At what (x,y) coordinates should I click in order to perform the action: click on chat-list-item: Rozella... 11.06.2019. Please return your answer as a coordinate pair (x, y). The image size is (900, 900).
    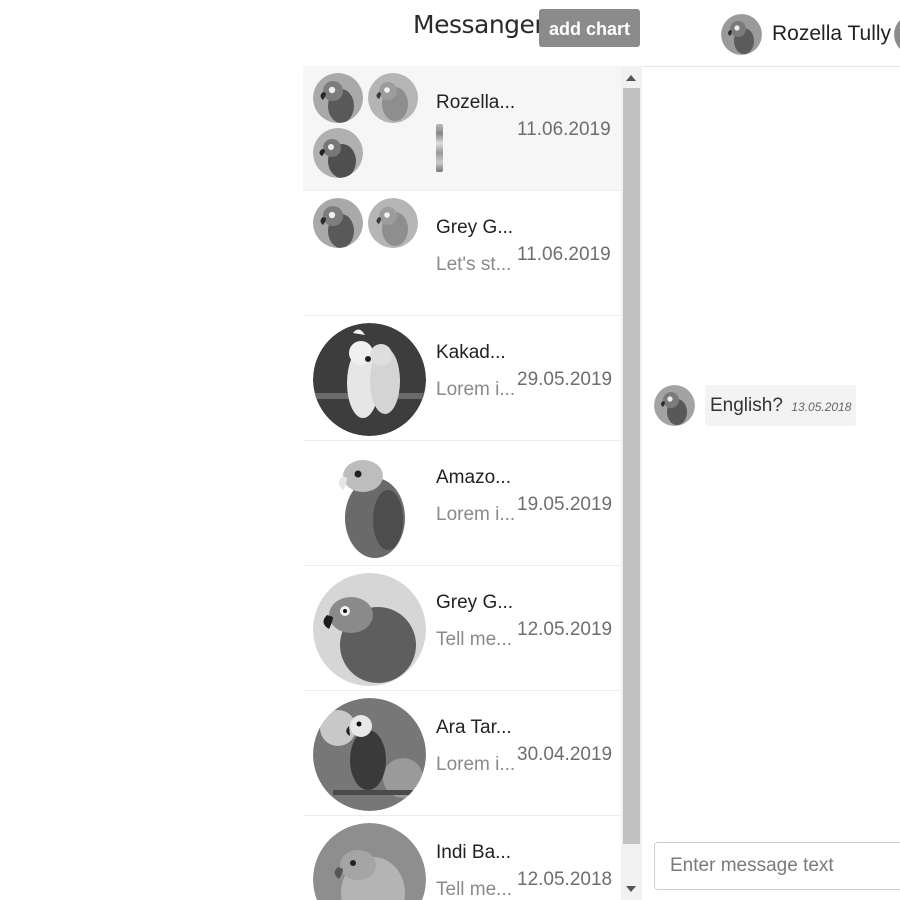
    Looking at the image, I should click on (462, 128).